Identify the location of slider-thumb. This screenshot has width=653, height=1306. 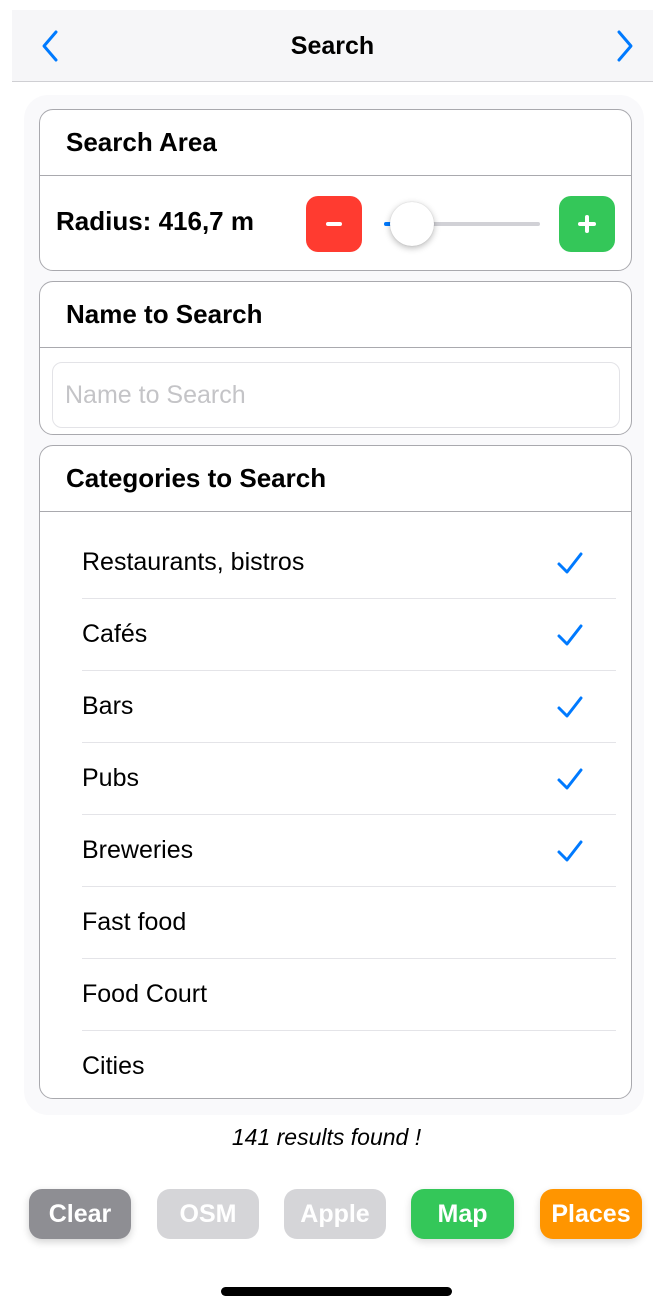
(412, 224).